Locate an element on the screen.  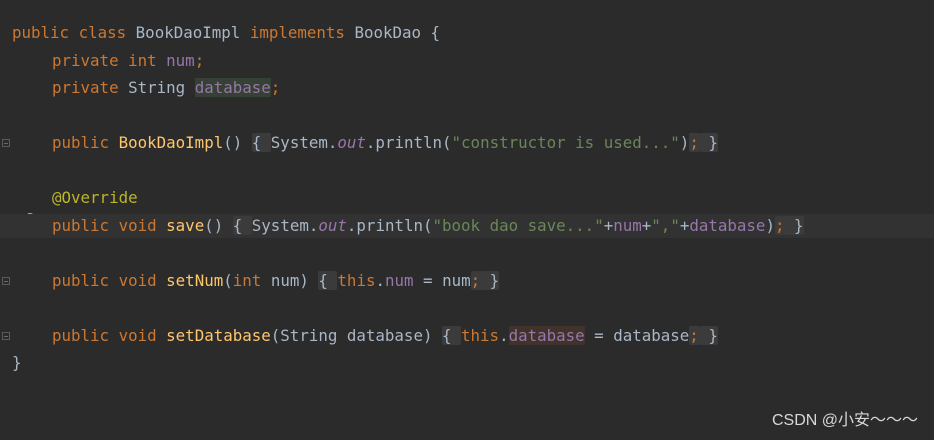
method-name-save: save is located at coordinates (185, 225).